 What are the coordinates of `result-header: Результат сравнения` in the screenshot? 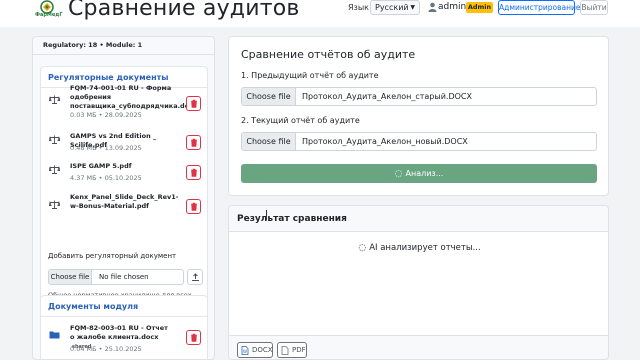 It's located at (418, 219).